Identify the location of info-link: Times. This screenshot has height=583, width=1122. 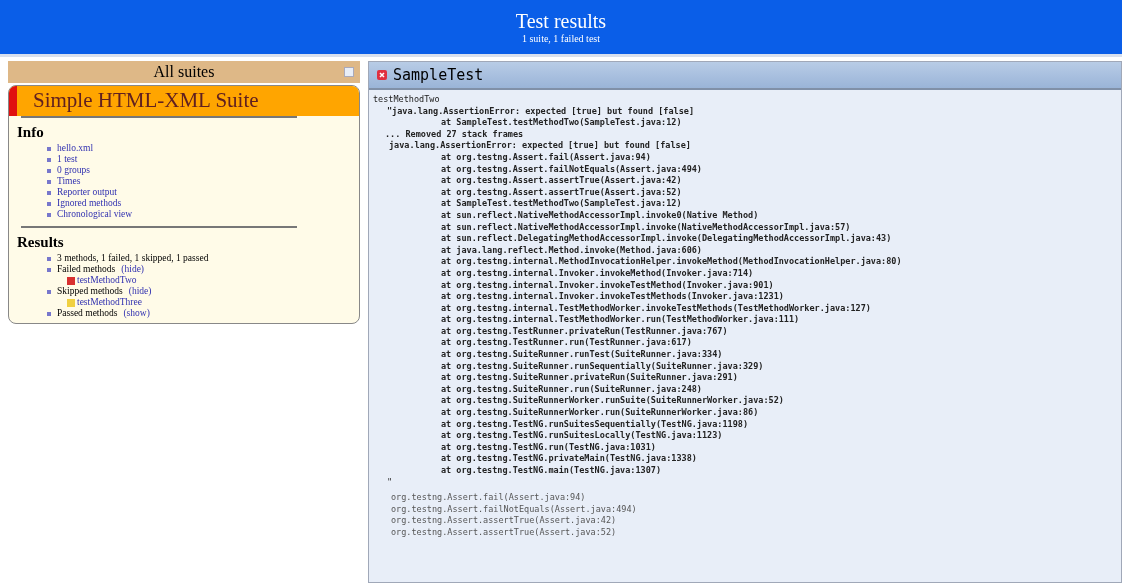
(69, 181).